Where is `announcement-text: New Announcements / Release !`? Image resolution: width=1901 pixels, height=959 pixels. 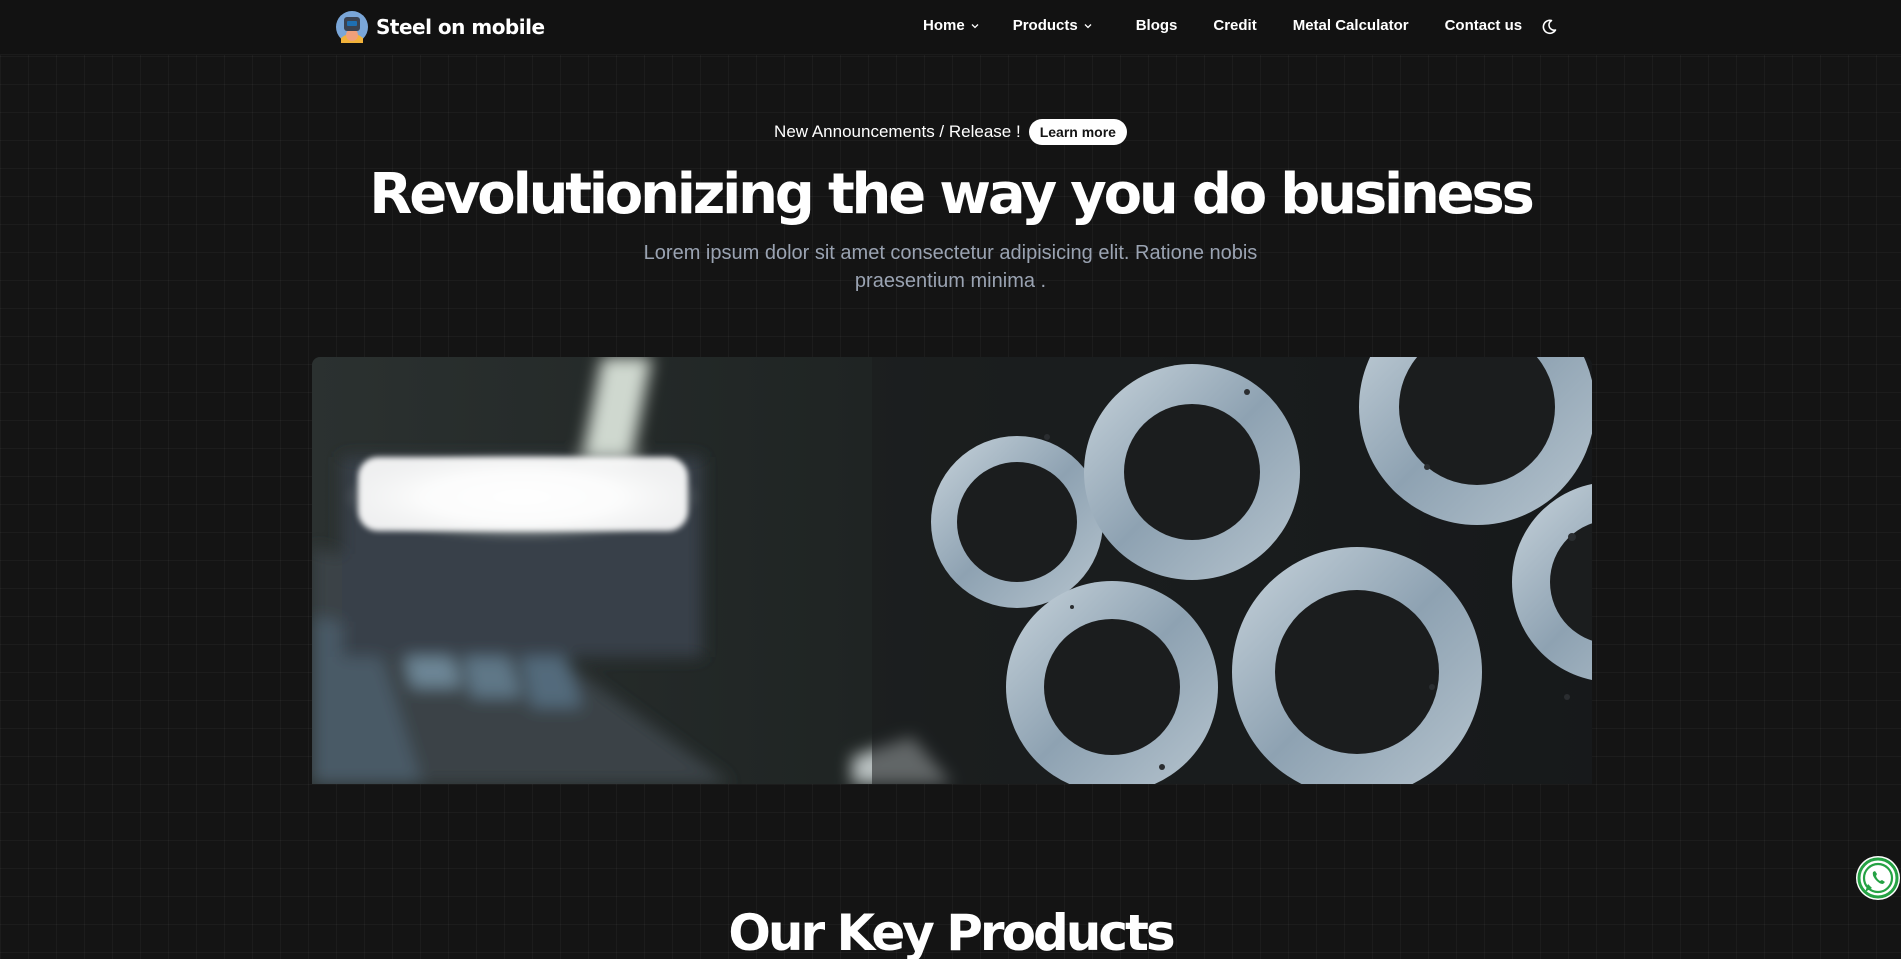 announcement-text: New Announcements / Release ! is located at coordinates (897, 131).